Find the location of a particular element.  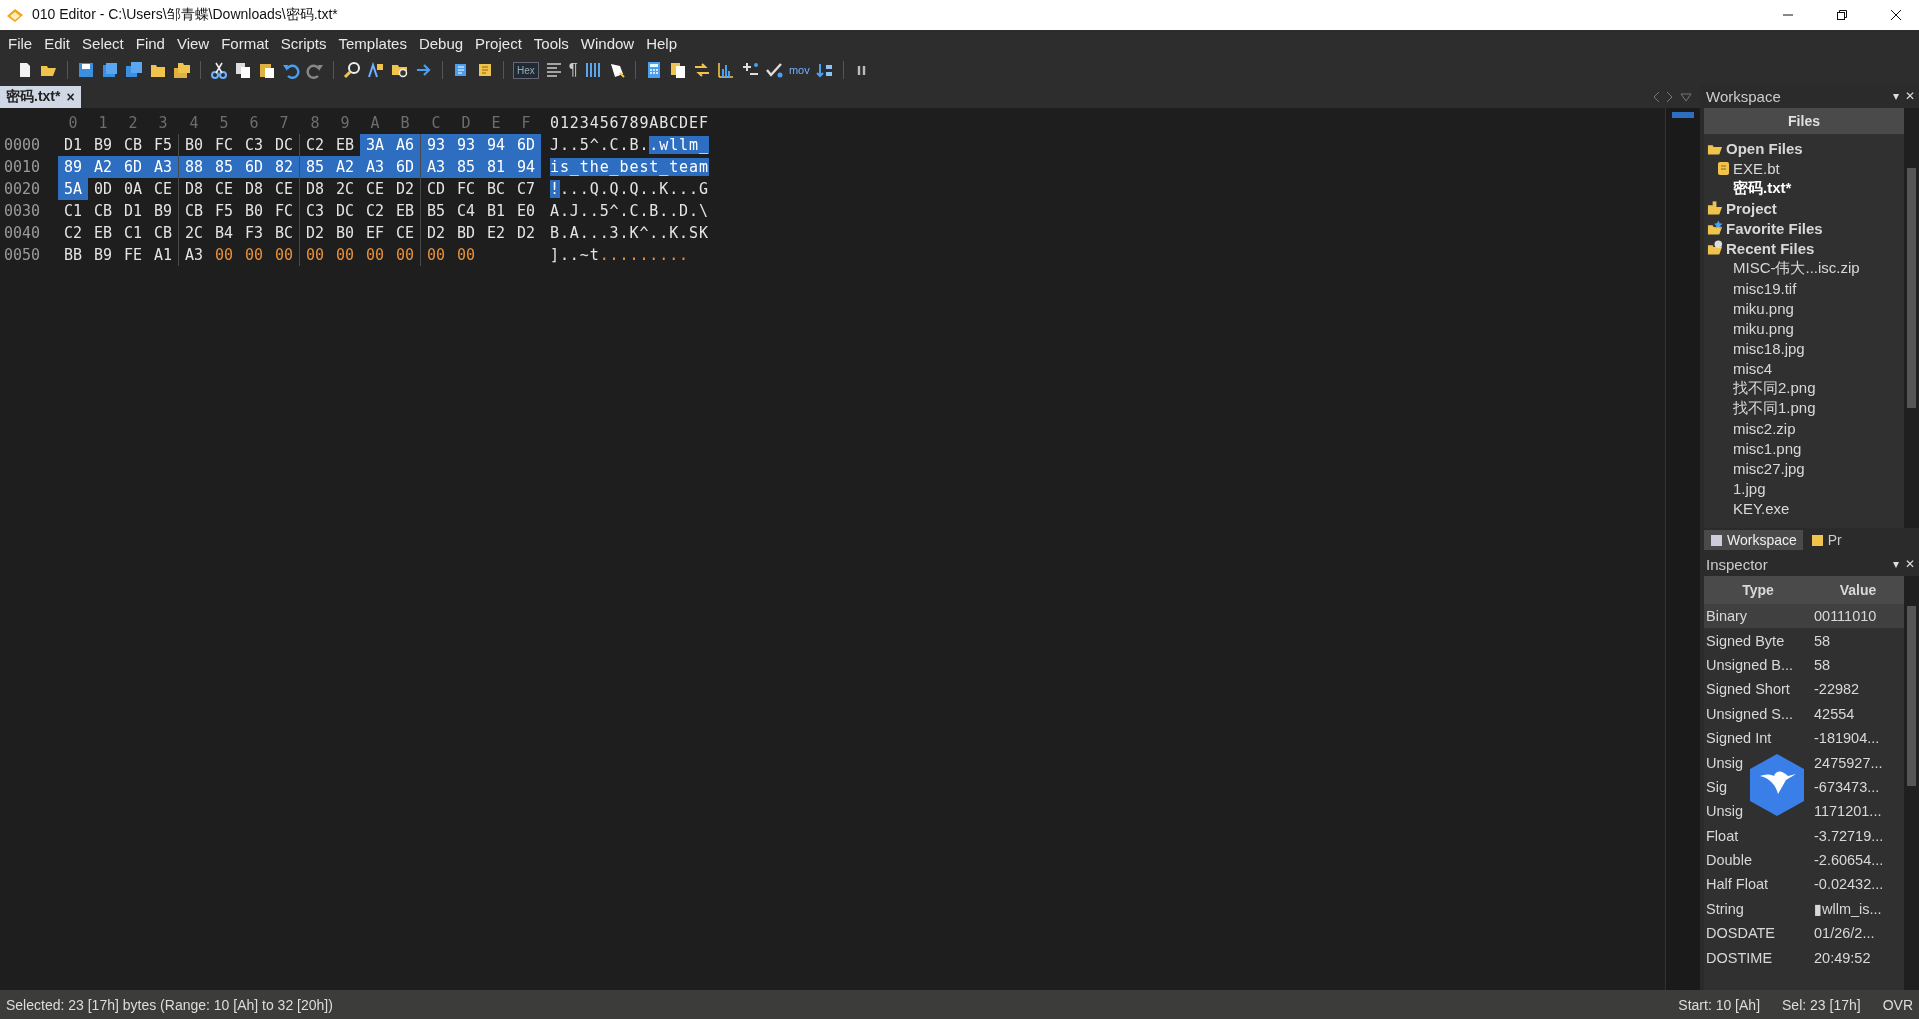

menu-item: Help is located at coordinates (662, 43).